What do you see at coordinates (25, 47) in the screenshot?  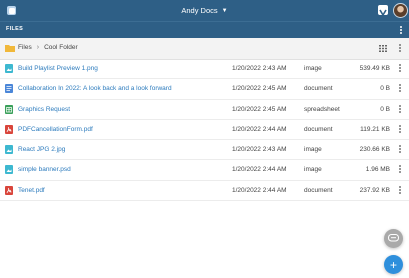 I see `breadcrumb-root: Files` at bounding box center [25, 47].